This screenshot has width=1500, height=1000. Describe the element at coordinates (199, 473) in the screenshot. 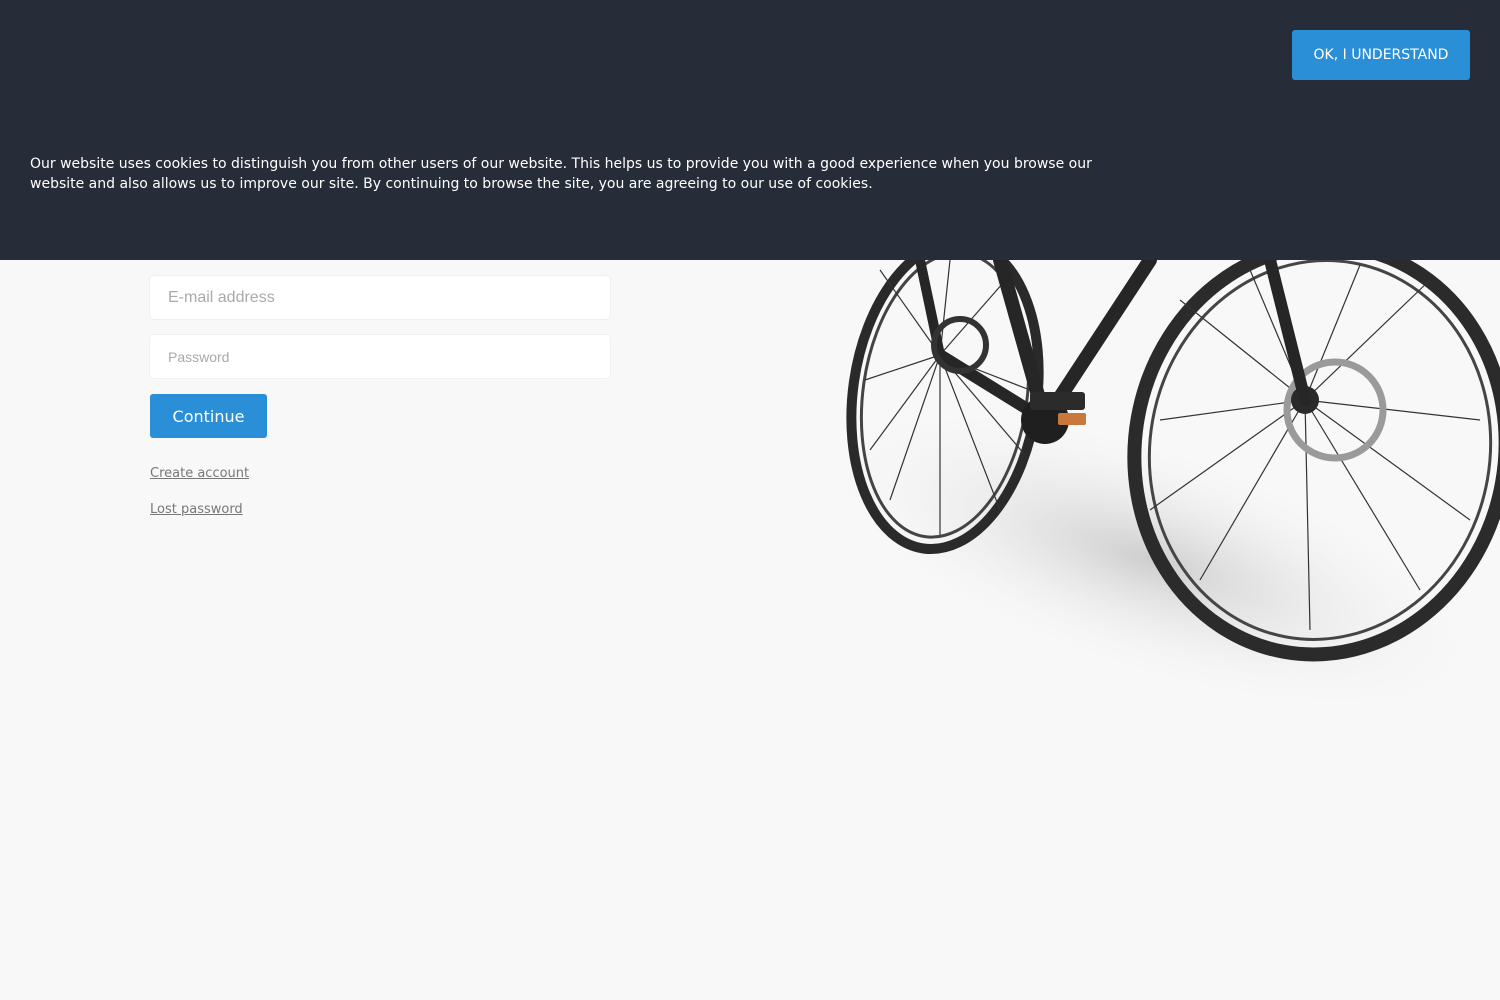

I see `create-account-link: Create account` at that location.